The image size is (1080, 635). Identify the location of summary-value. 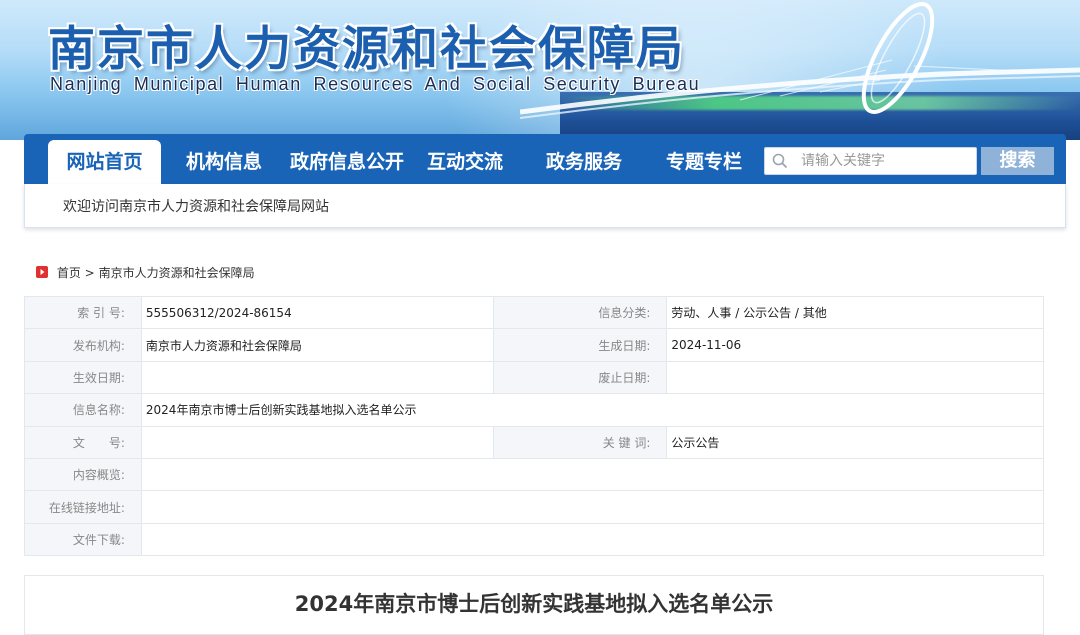
(592, 474).